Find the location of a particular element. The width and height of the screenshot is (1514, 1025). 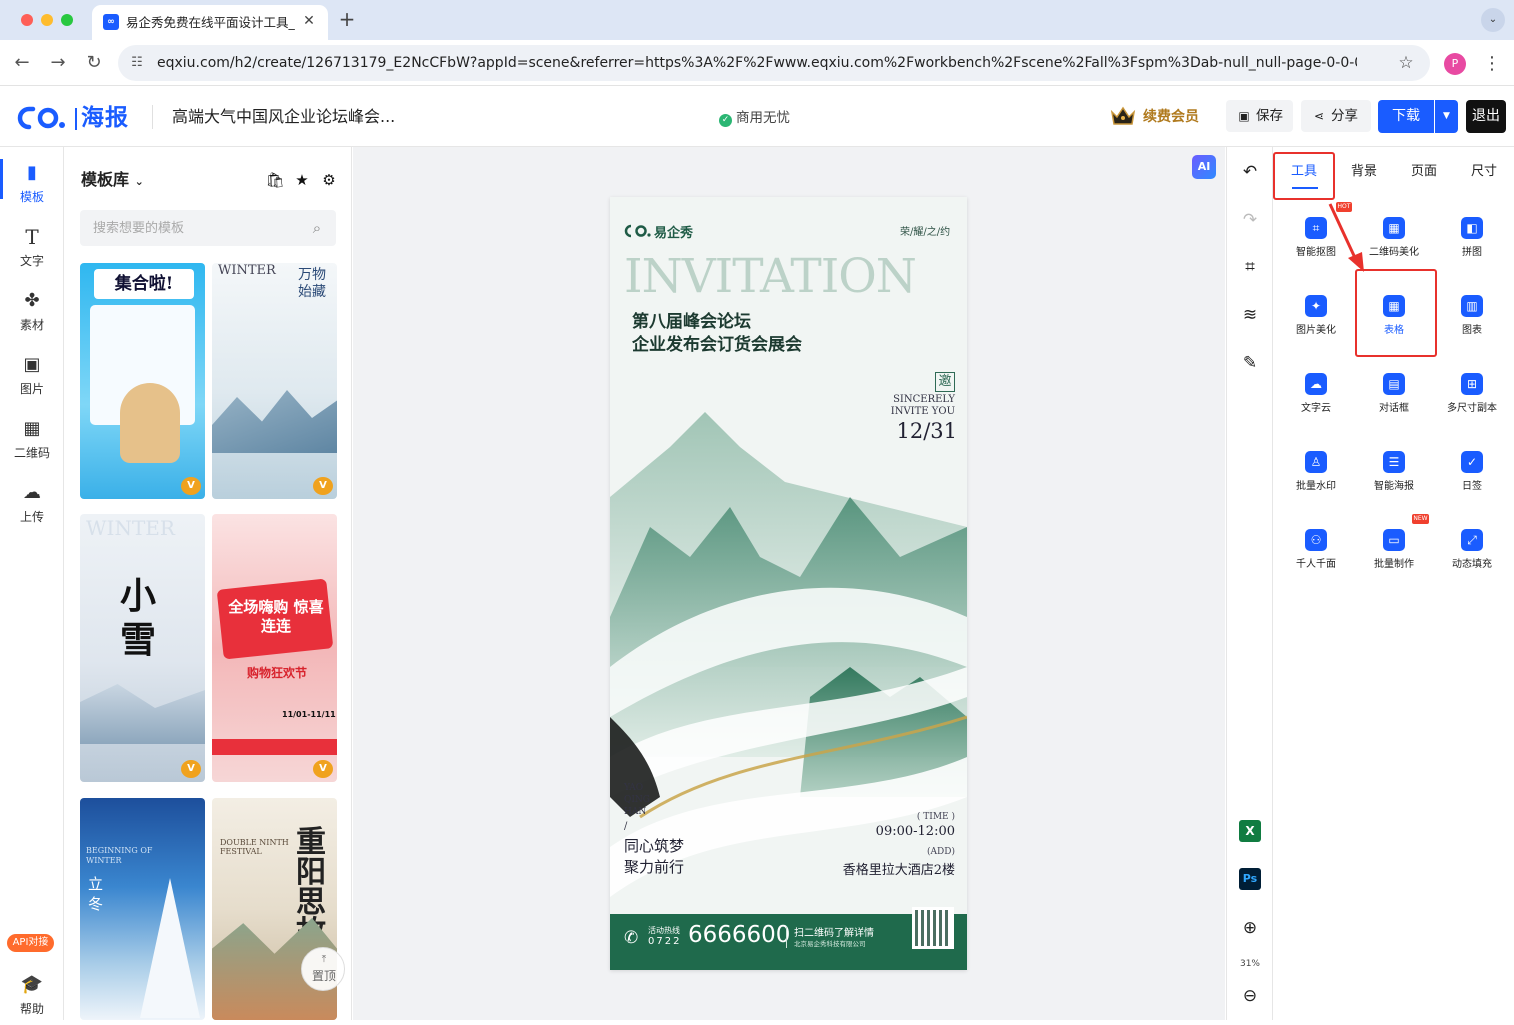

rail-item-template: ▮ 模板 is located at coordinates (32, 187).